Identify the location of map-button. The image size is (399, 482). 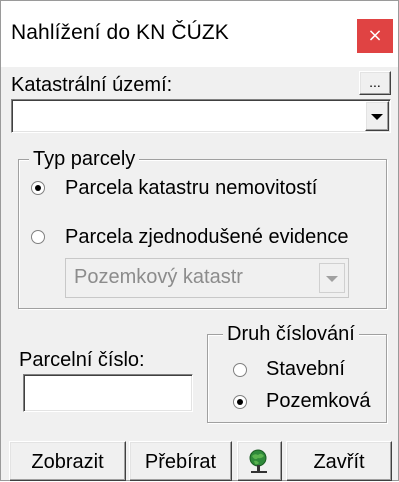
(259, 461).